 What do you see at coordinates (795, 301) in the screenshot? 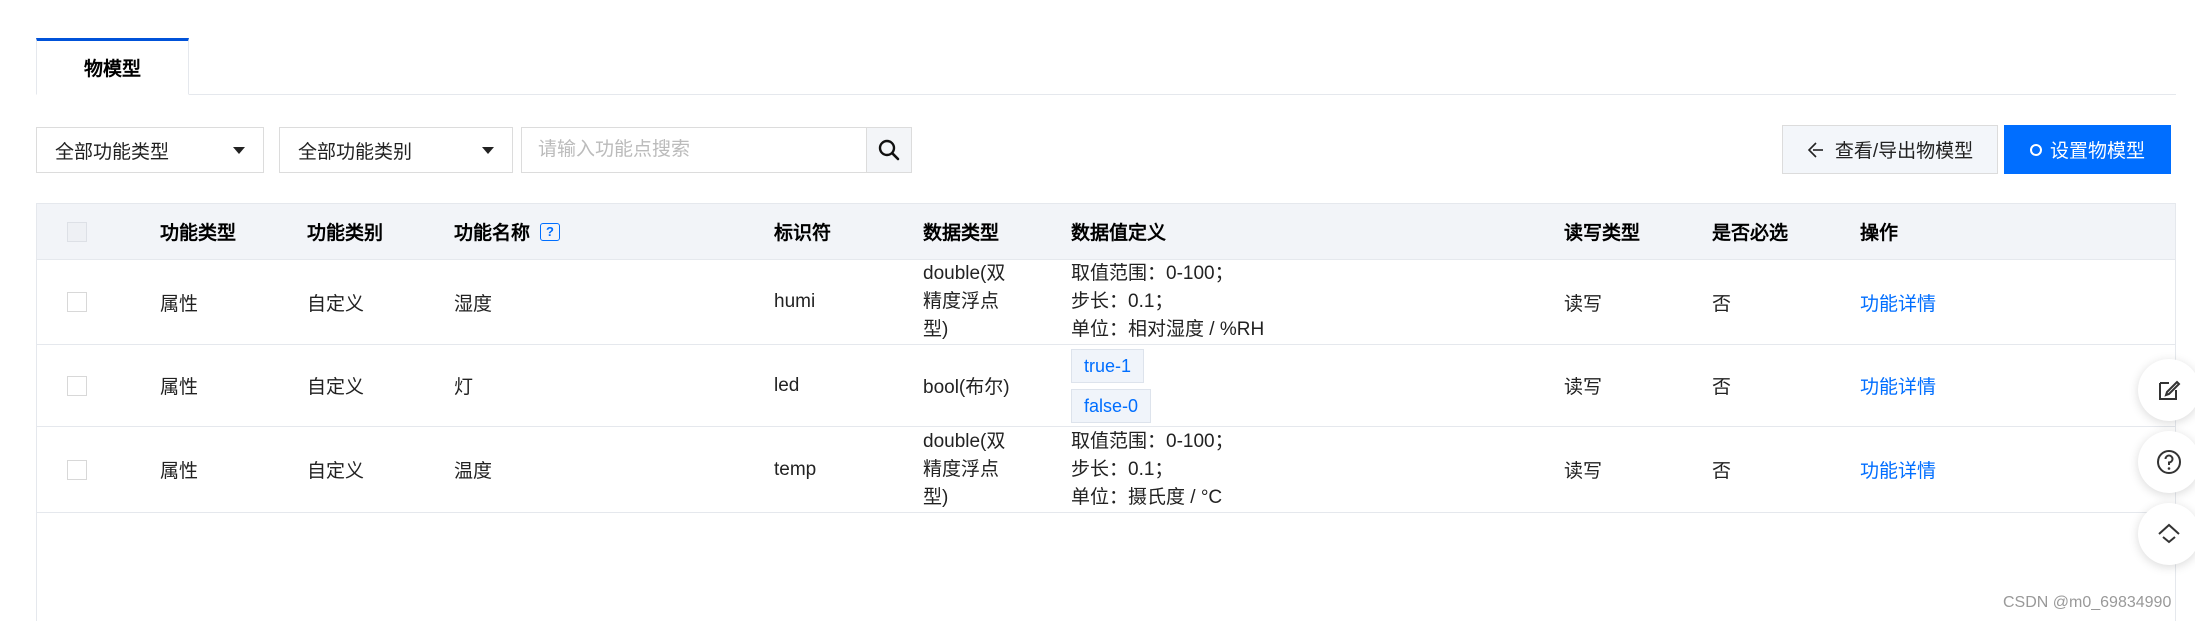
I see `cell-identifier: humi` at bounding box center [795, 301].